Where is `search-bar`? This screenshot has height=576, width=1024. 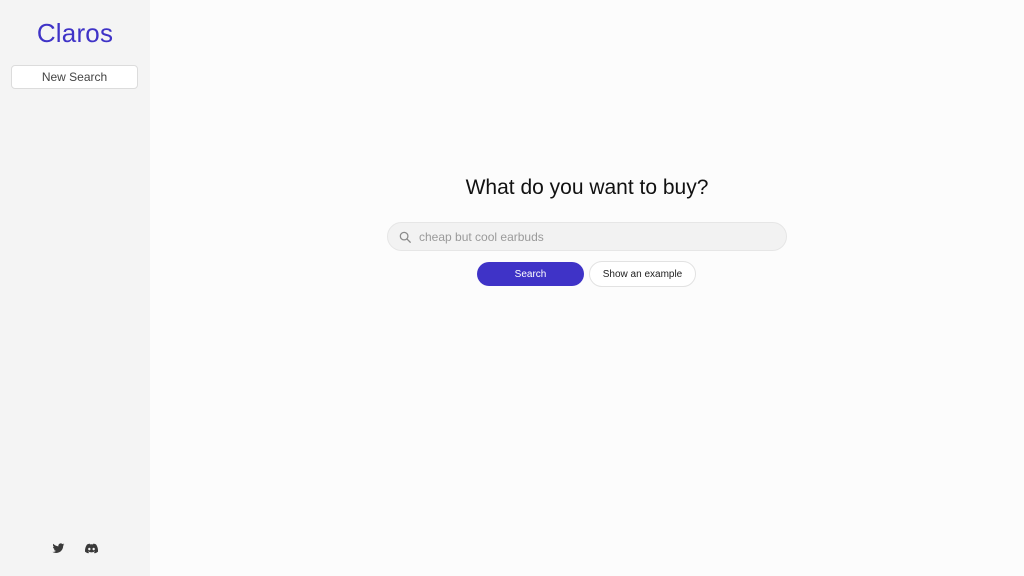 search-bar is located at coordinates (587, 236).